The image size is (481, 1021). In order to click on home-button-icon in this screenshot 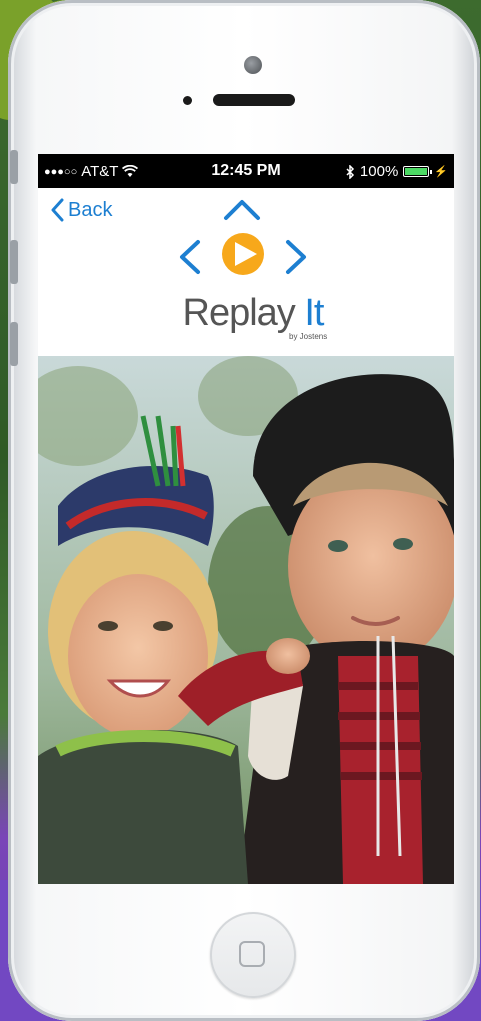, I will do `click(252, 954)`.